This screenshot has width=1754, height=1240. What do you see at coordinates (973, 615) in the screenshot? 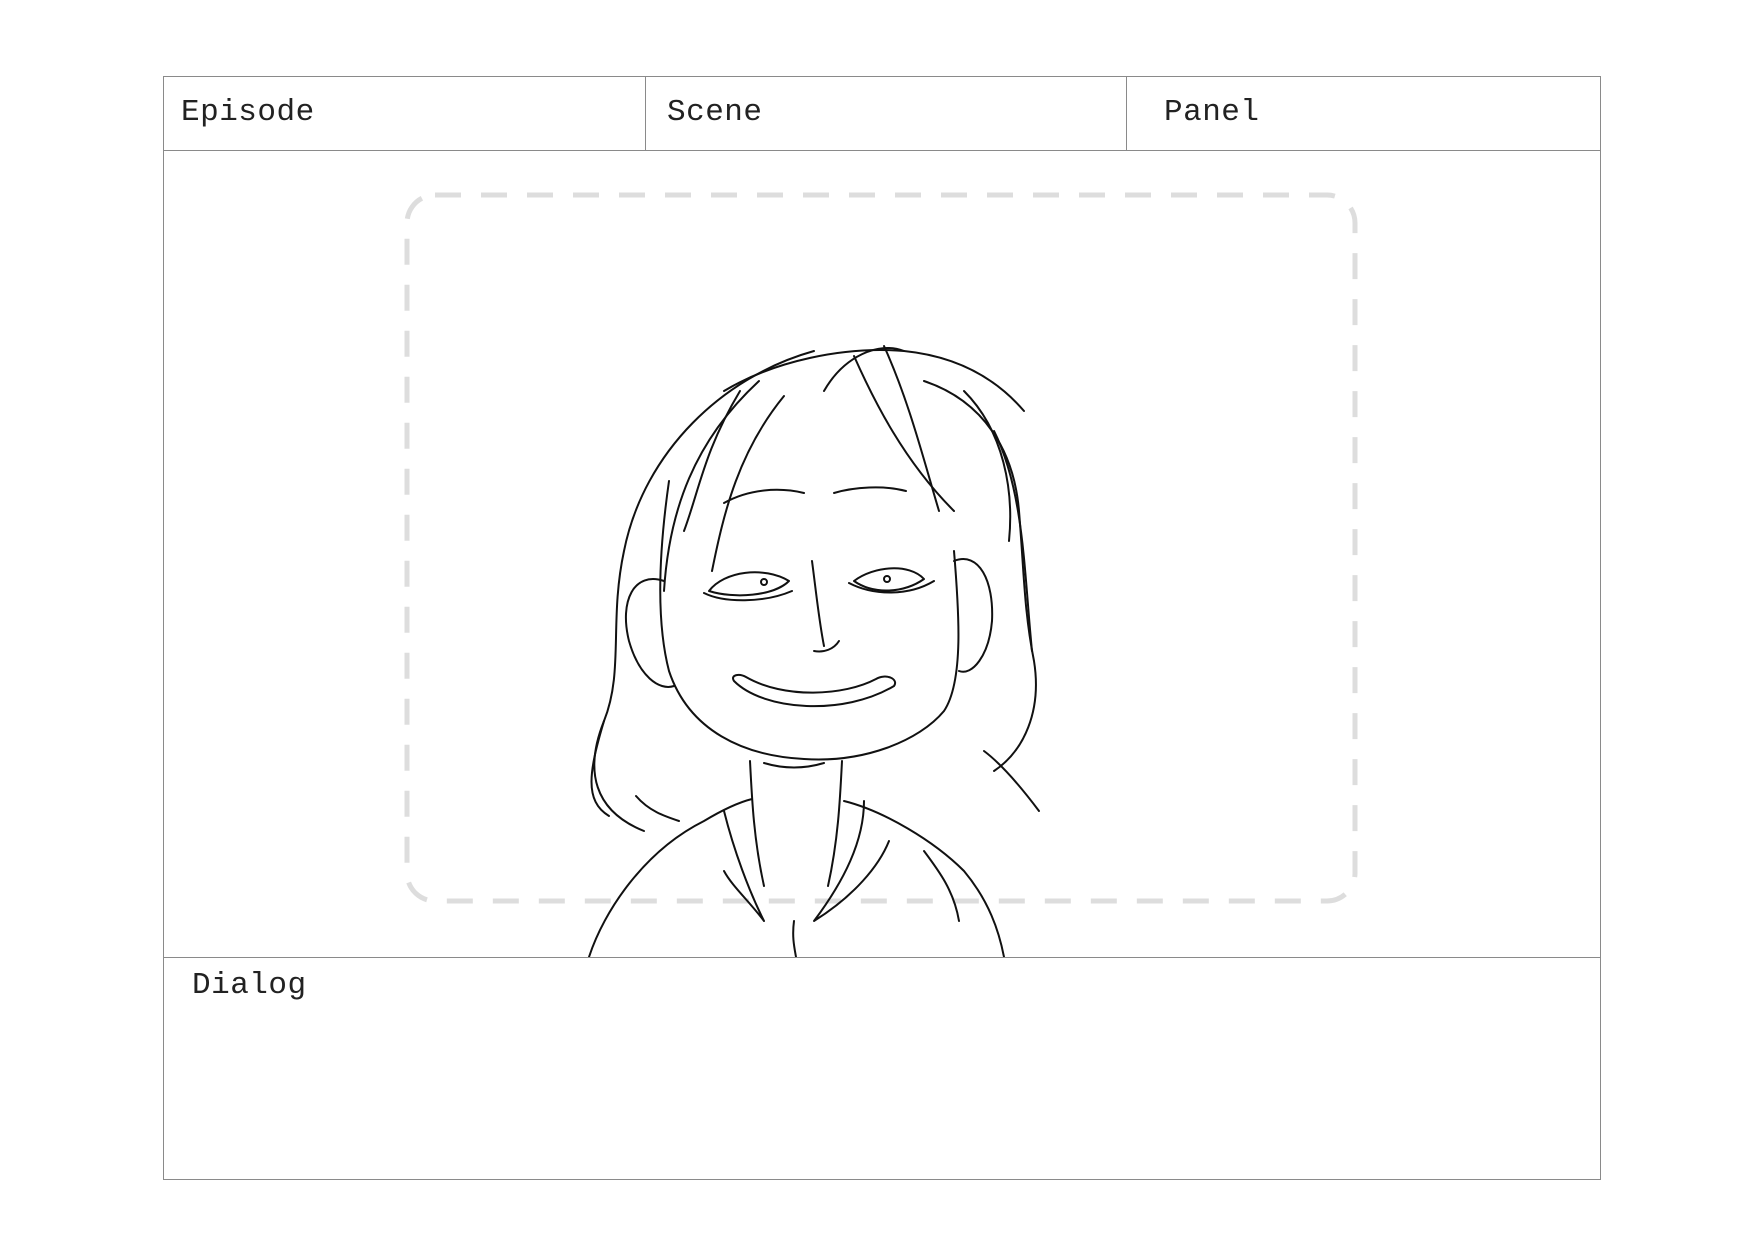
I see `ear-right` at bounding box center [973, 615].